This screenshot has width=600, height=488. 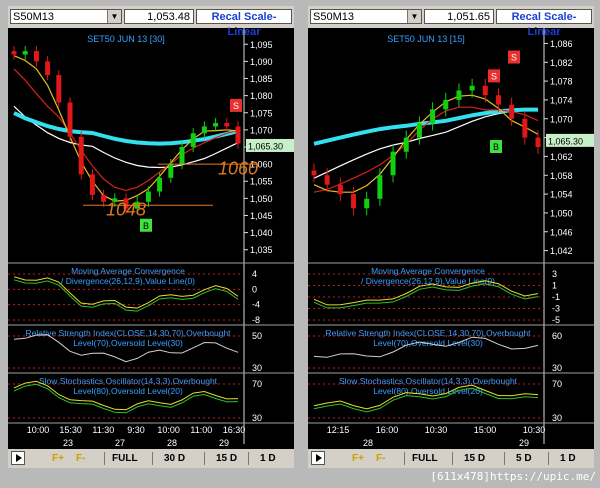 What do you see at coordinates (38, 430) in the screenshot?
I see `time-tick-label: 10:00` at bounding box center [38, 430].